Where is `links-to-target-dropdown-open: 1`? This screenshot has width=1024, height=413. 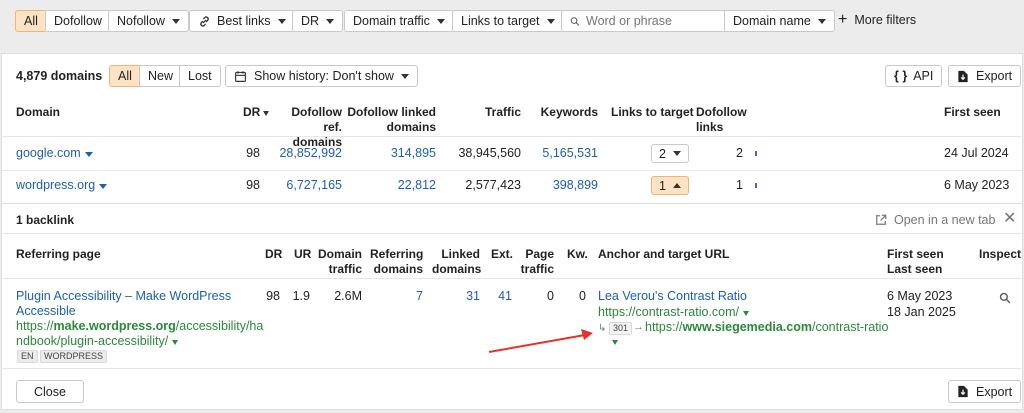
links-to-target-dropdown-open: 1 is located at coordinates (670, 185).